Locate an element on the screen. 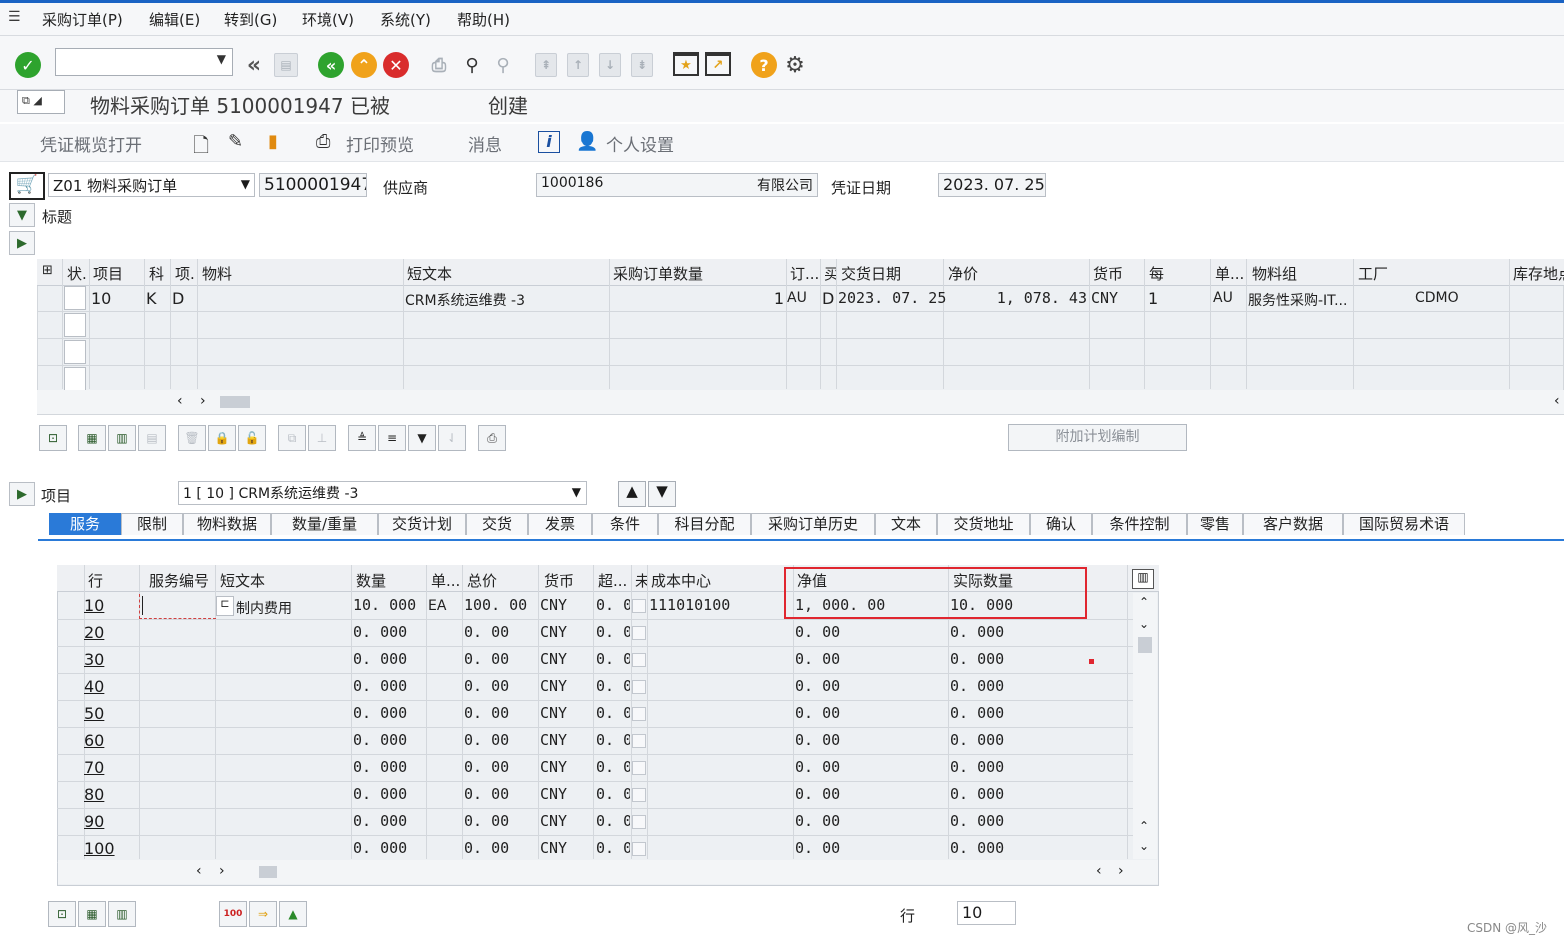 The height and width of the screenshot is (943, 1564). svc-col-service-no: 服务编号 is located at coordinates (179, 580).